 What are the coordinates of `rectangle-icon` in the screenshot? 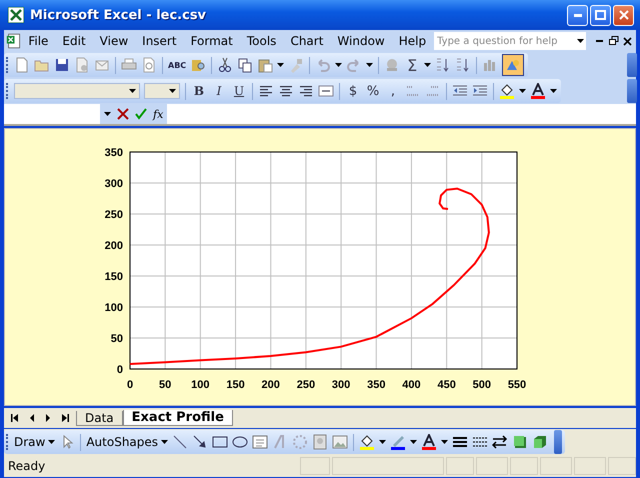 It's located at (220, 442).